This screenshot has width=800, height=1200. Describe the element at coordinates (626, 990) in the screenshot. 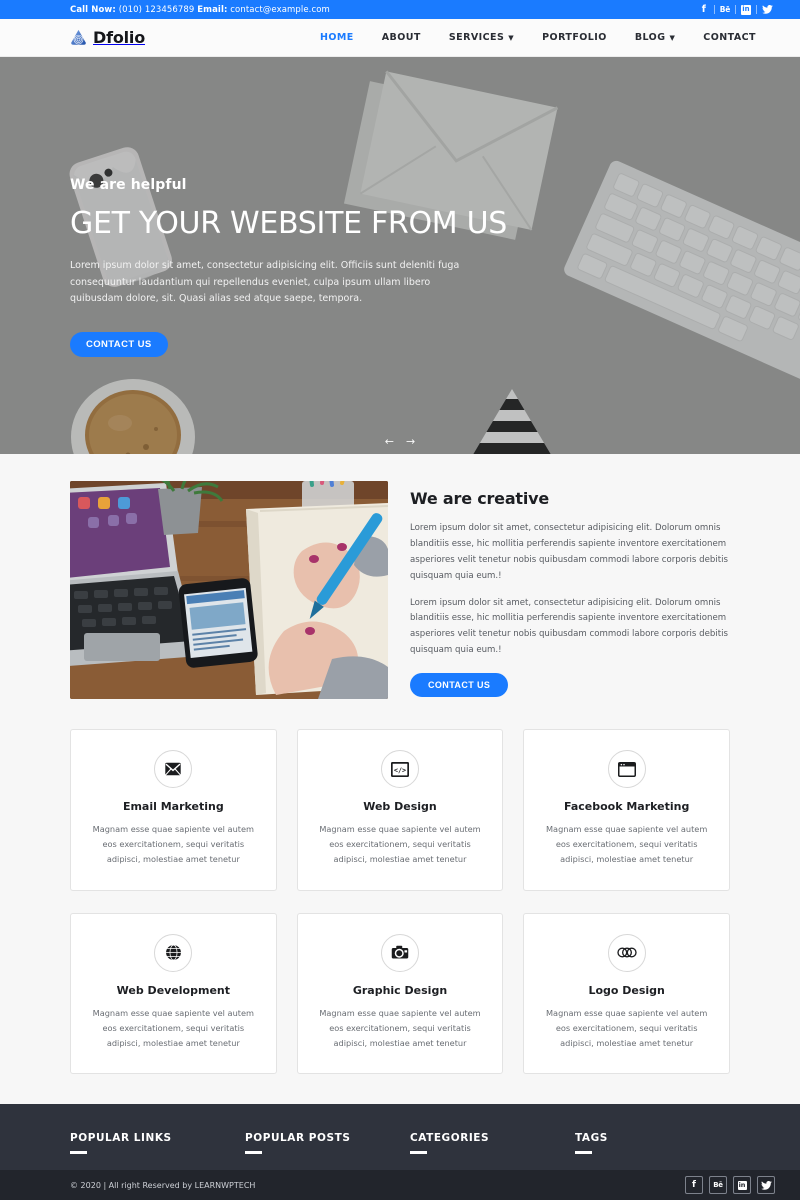

I see `service-title: Logo Design` at that location.